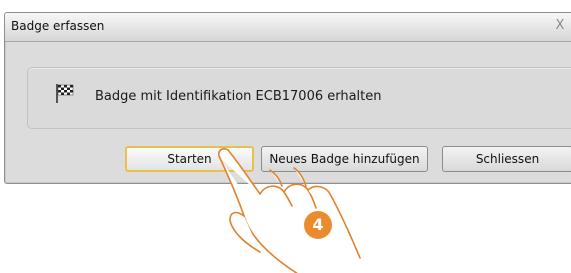 This screenshot has width=571, height=273. What do you see at coordinates (289, 210) in the screenshot?
I see `hand-pointer-icon` at bounding box center [289, 210].